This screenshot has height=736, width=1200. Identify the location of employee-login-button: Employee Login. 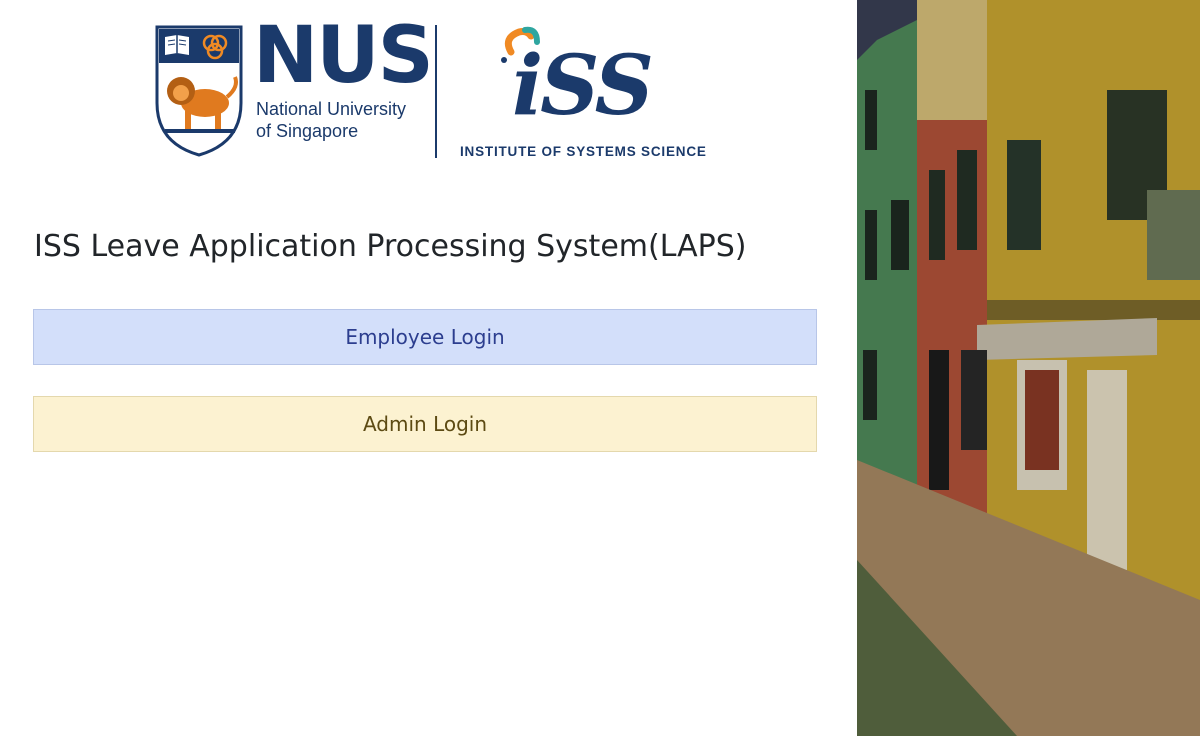
(425, 337).